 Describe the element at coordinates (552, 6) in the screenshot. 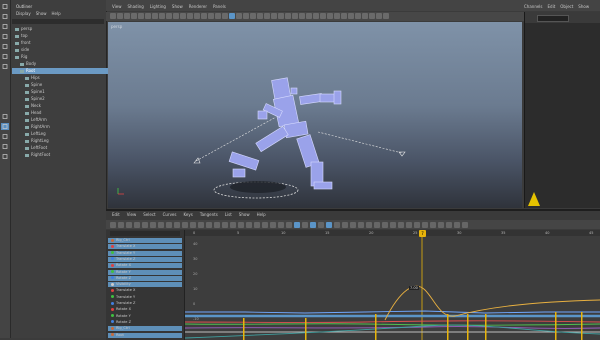

I see `menu-edit: Edit` at that location.